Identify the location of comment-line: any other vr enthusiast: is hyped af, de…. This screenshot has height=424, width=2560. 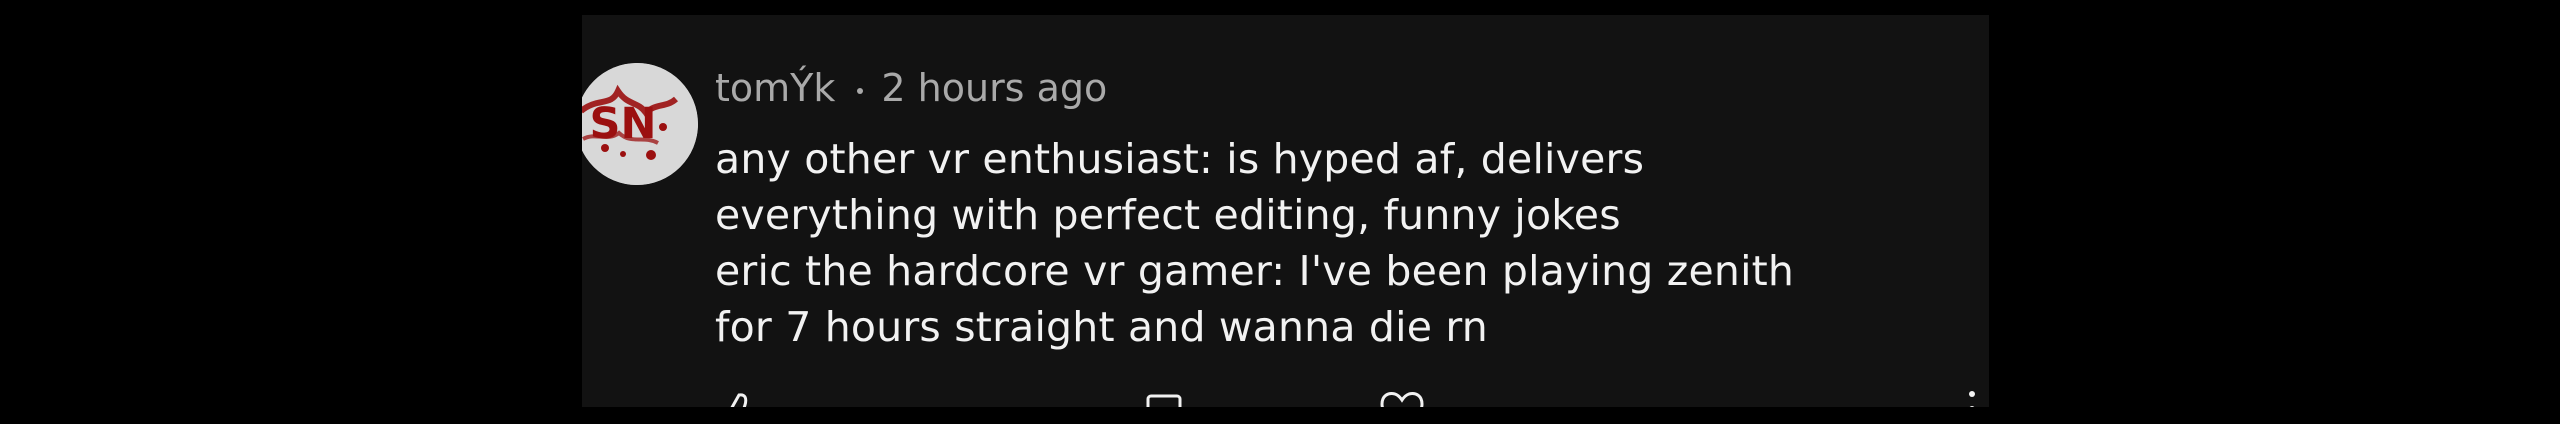
(1180, 159).